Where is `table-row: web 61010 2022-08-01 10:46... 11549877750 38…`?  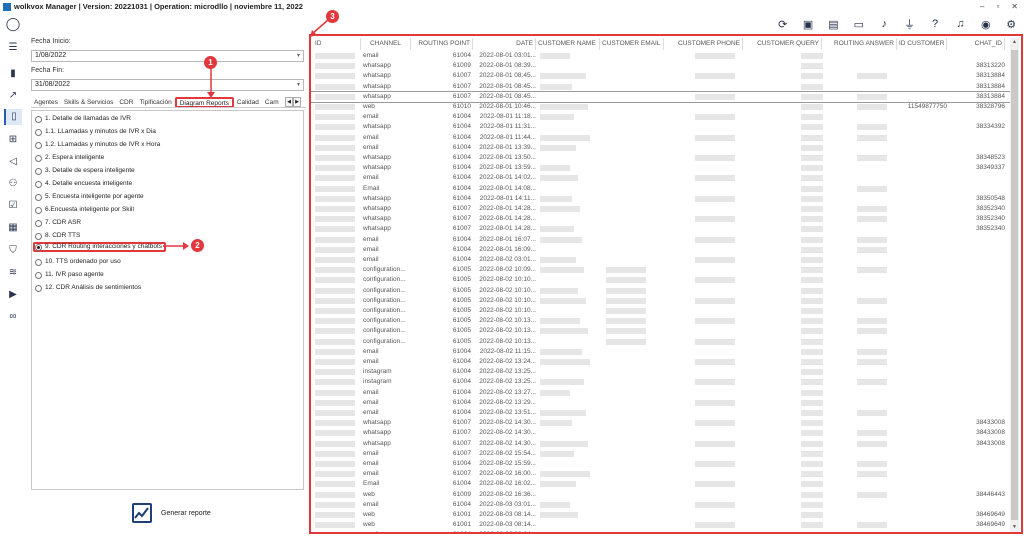 table-row: web 61010 2022-08-01 10:46... 11549877750 38… is located at coordinates (661, 107).